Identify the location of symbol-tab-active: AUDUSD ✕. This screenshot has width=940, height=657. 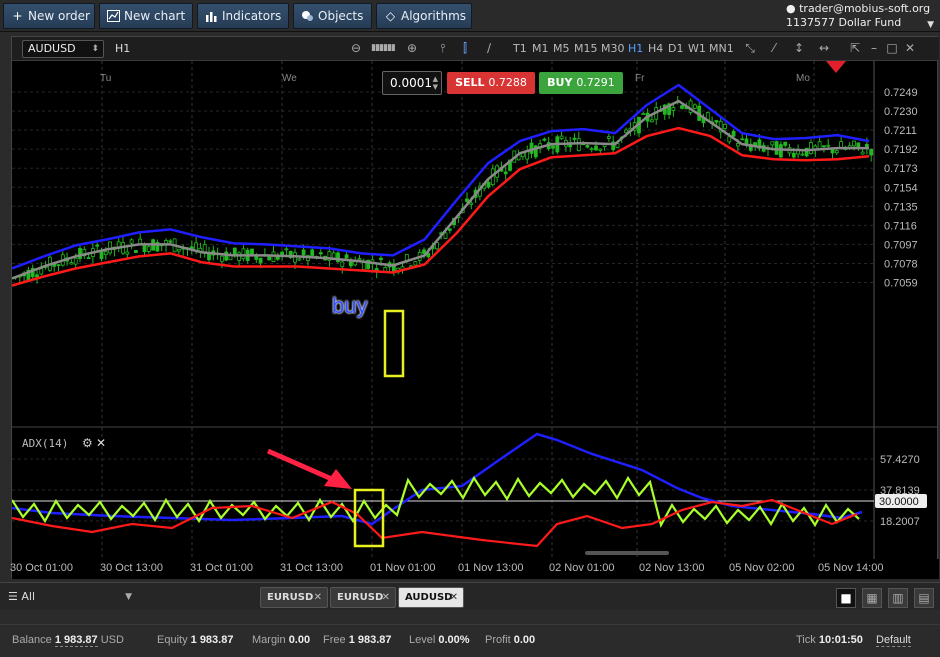
(431, 597).